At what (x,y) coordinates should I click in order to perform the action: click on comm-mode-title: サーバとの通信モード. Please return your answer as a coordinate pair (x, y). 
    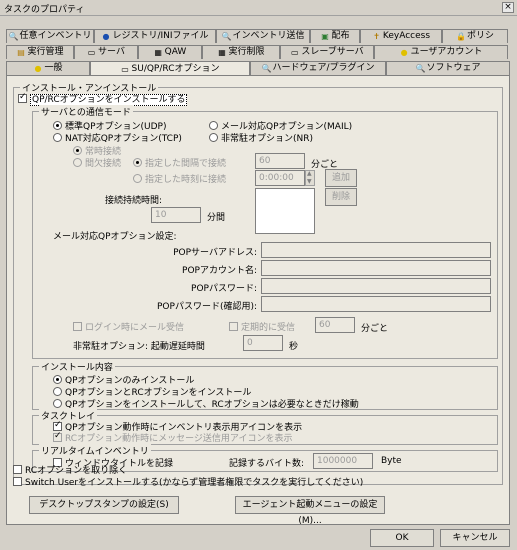
    Looking at the image, I should click on (86, 111).